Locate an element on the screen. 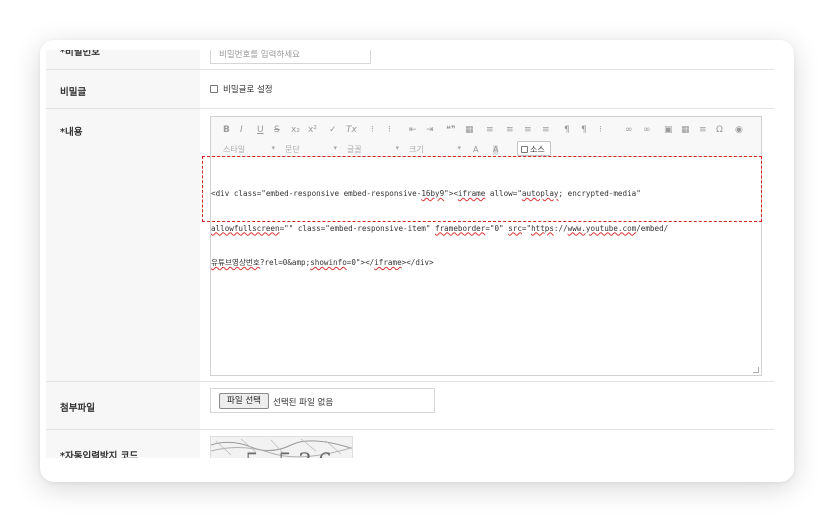 The image size is (834, 522). password-input: 비밀번호를 입력하세요 is located at coordinates (290, 57).